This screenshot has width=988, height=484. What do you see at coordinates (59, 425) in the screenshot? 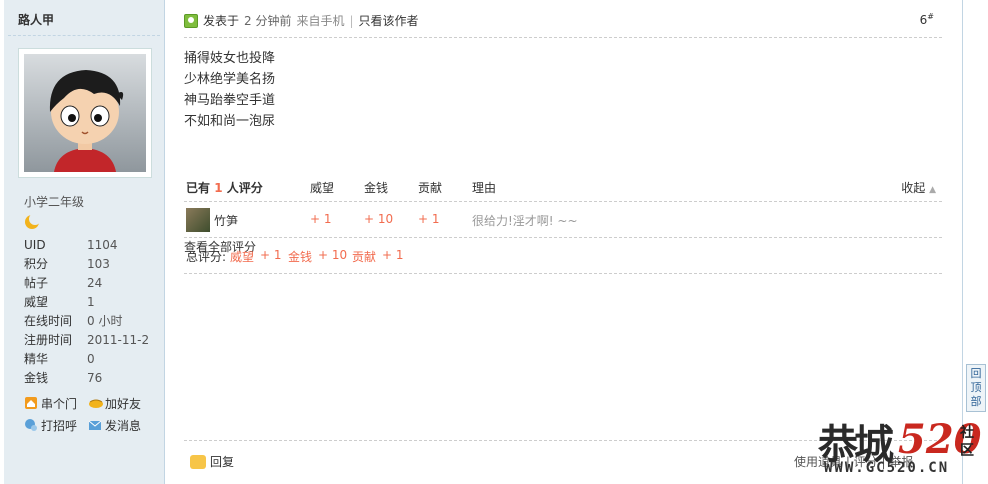
I see `greet-label: 打招呼` at bounding box center [59, 425].